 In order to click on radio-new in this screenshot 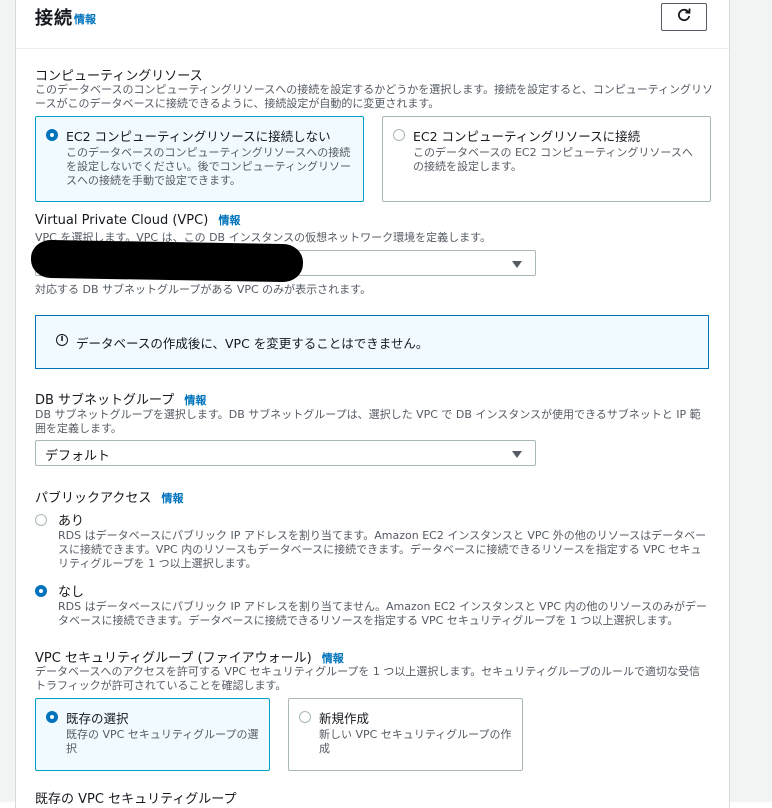, I will do `click(305, 717)`.